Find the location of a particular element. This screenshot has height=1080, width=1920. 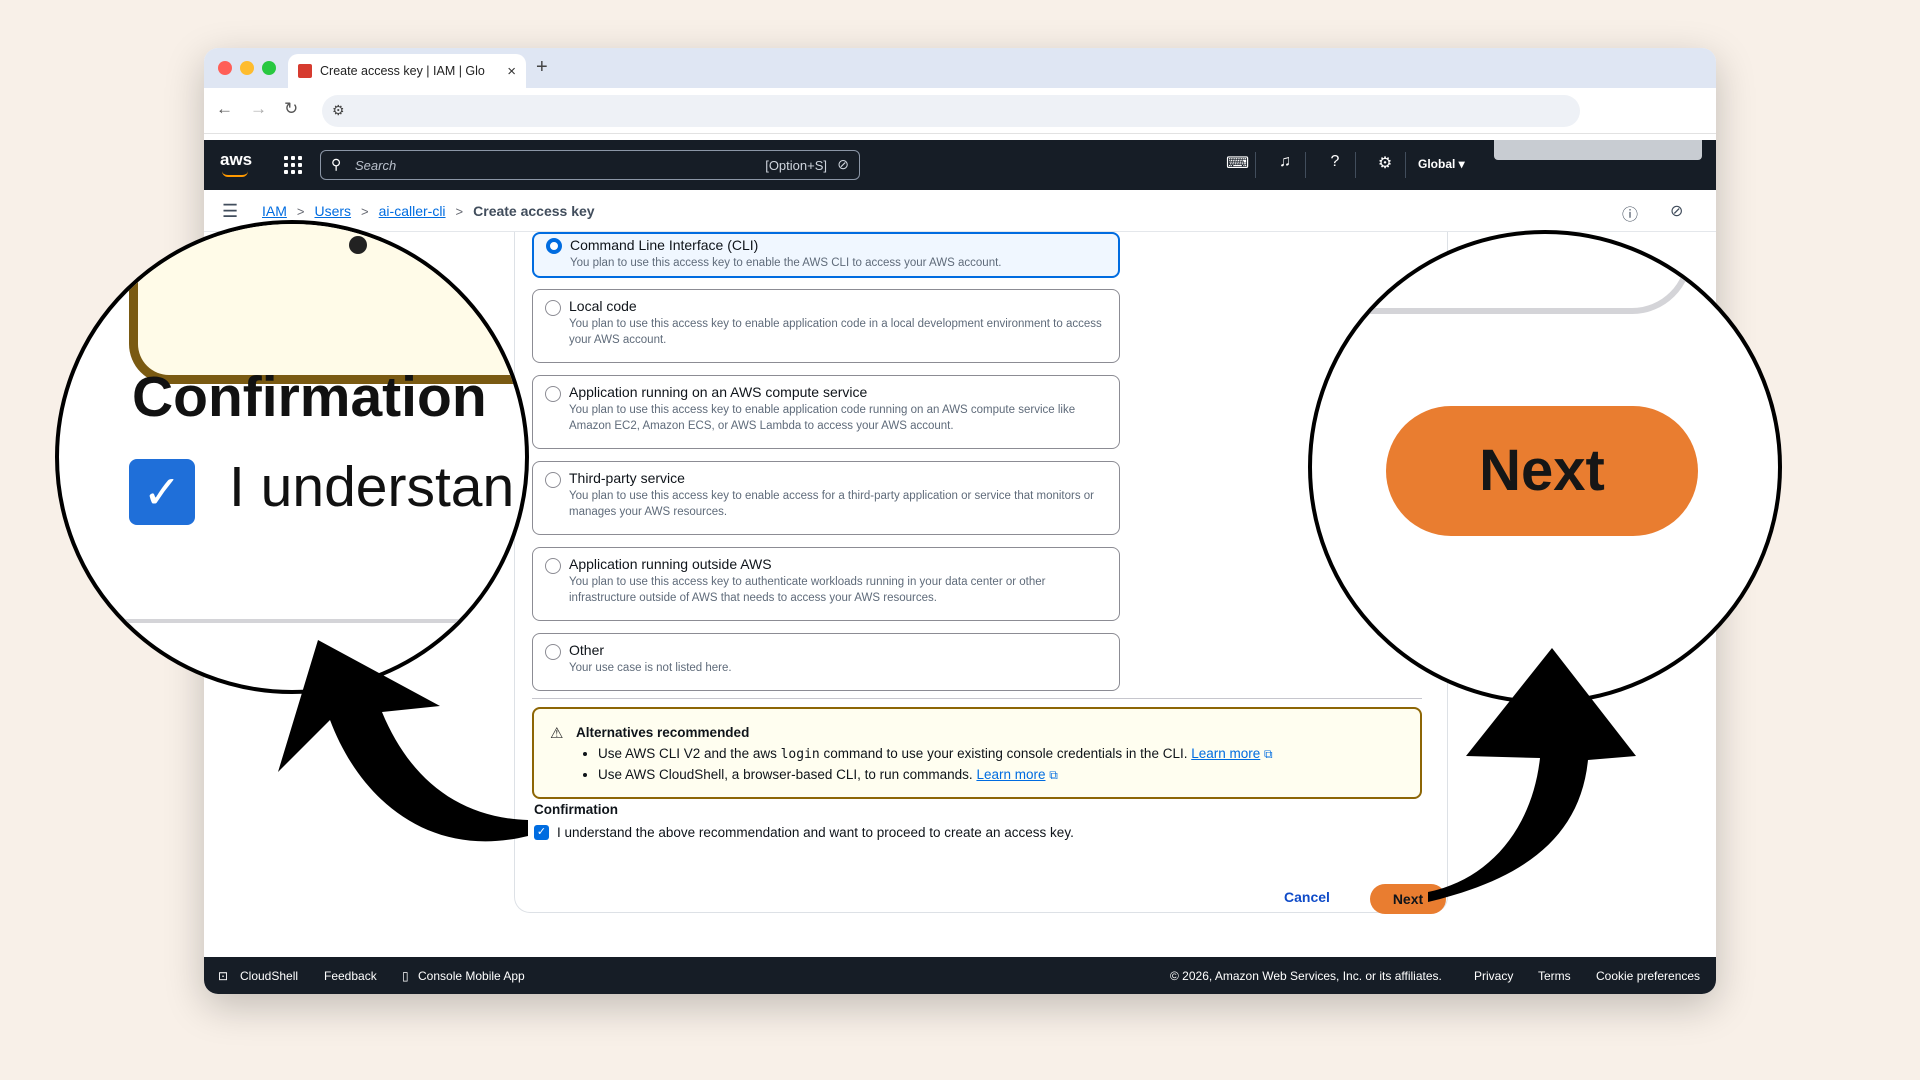

settings-gear-icon: ⚙ is located at coordinates (1385, 163).